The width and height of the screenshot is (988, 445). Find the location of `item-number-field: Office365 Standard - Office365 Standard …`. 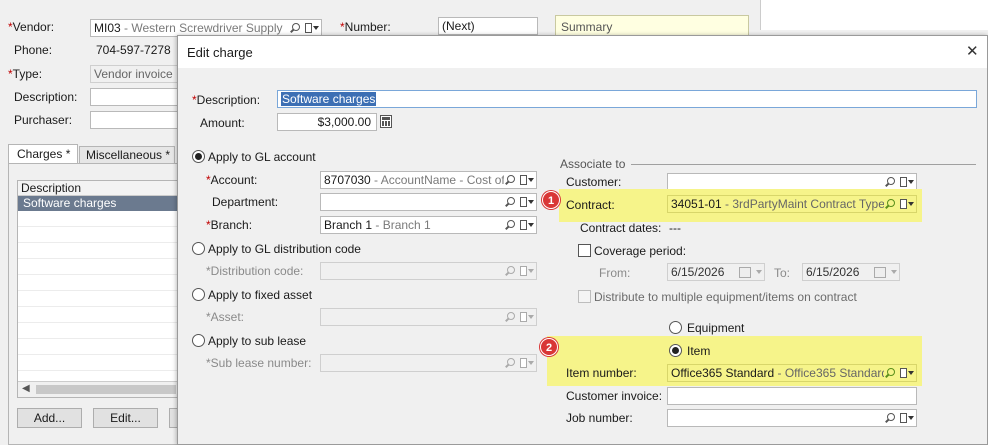

item-number-field: Office365 Standard - Office365 Standard … is located at coordinates (792, 373).